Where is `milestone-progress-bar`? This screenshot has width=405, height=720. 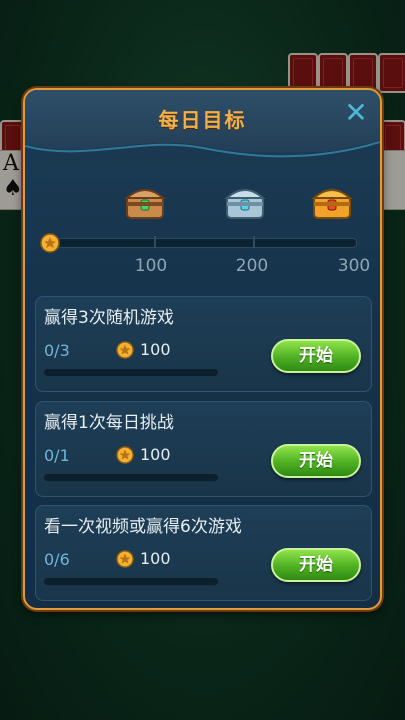 milestone-progress-bar is located at coordinates (202, 243).